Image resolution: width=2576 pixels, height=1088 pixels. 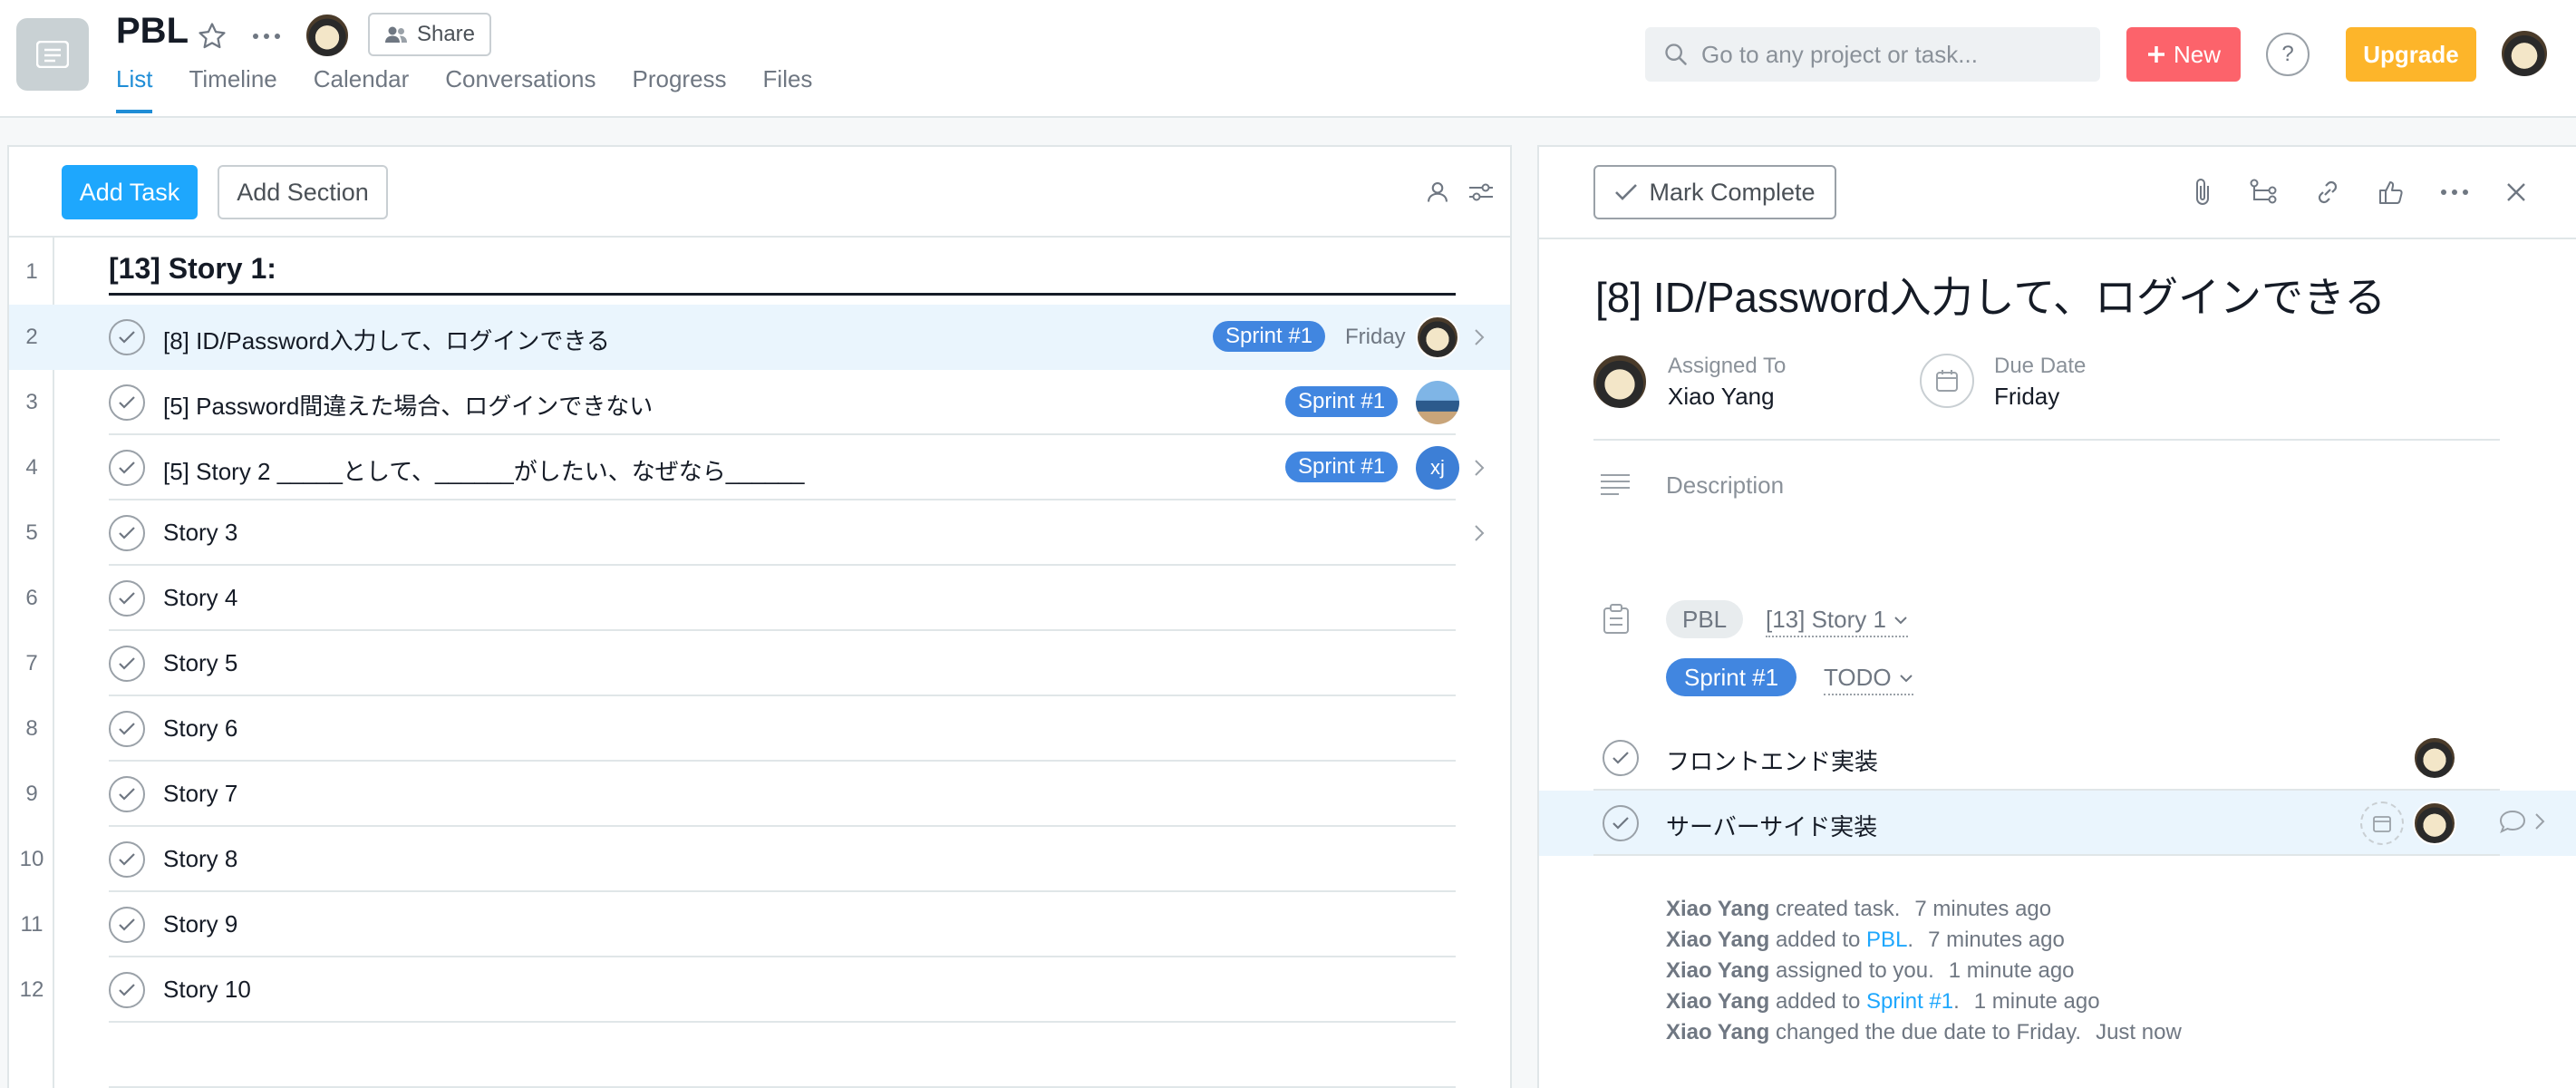 What do you see at coordinates (1886, 940) in the screenshot?
I see `project-link: PBL` at bounding box center [1886, 940].